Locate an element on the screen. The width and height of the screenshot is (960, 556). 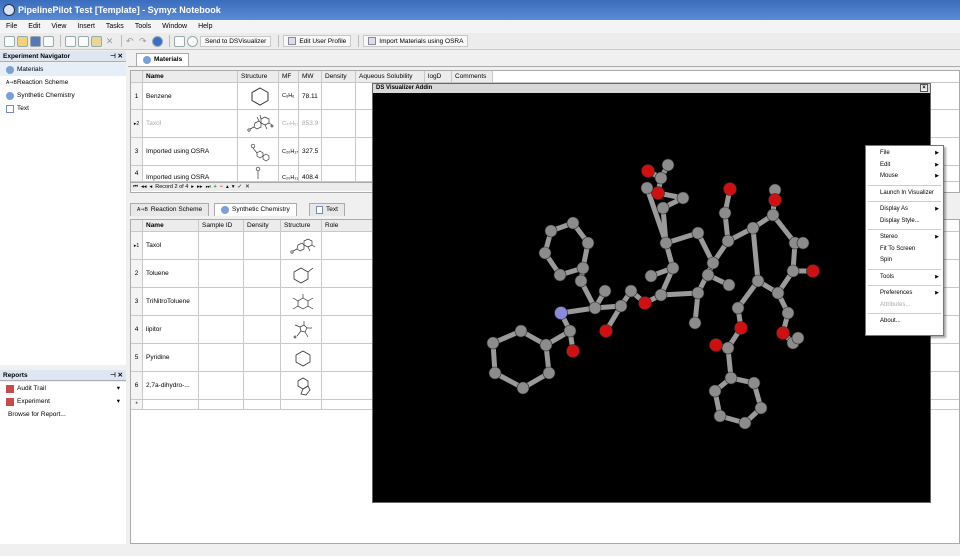
menu-view: View is located at coordinates (58, 26).